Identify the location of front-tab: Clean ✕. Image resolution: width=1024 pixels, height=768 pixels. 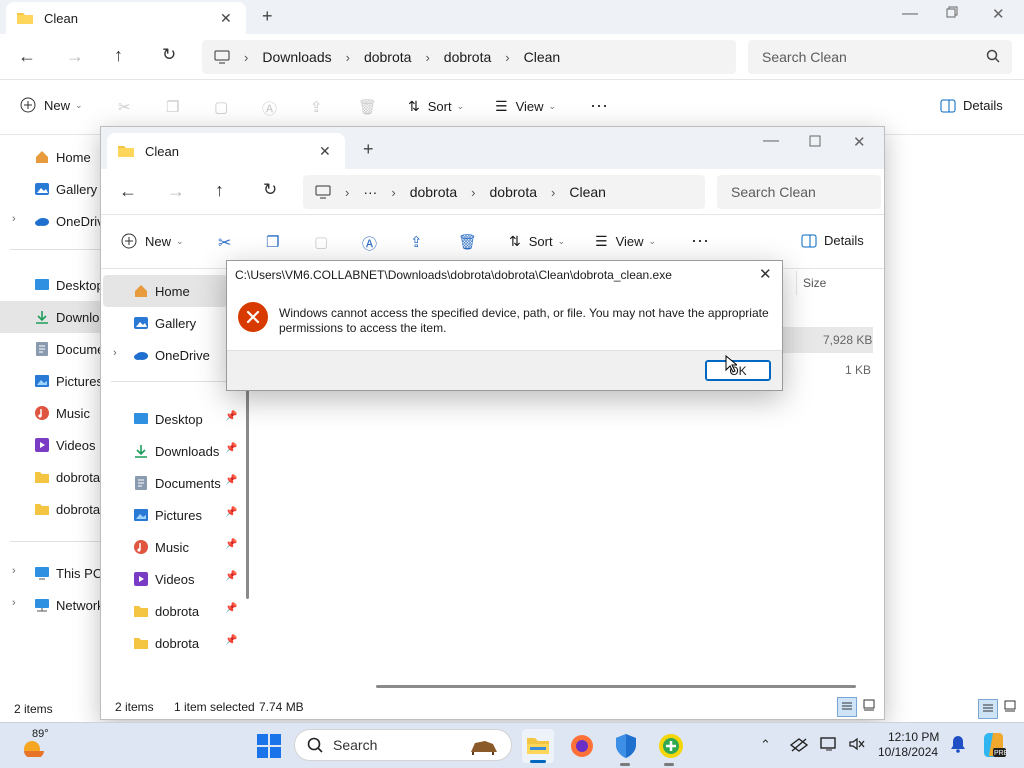
(226, 151).